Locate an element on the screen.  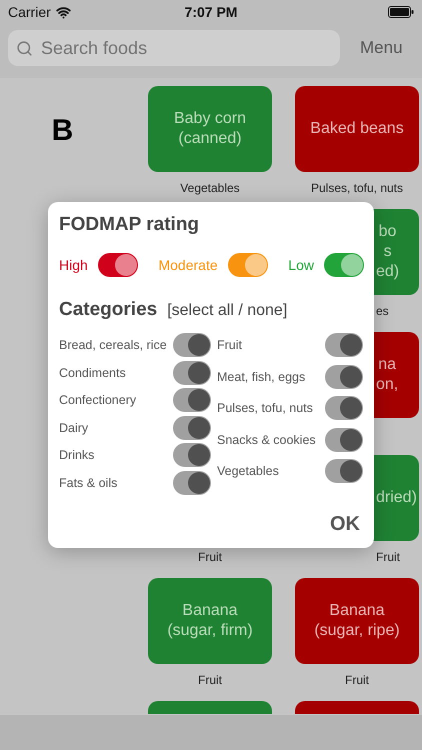
dialog-title: FODMAP rating is located at coordinates (129, 225).